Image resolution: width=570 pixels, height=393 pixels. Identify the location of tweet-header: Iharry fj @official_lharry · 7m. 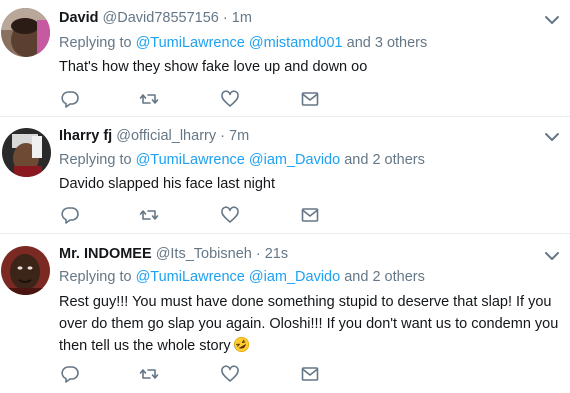
(154, 136).